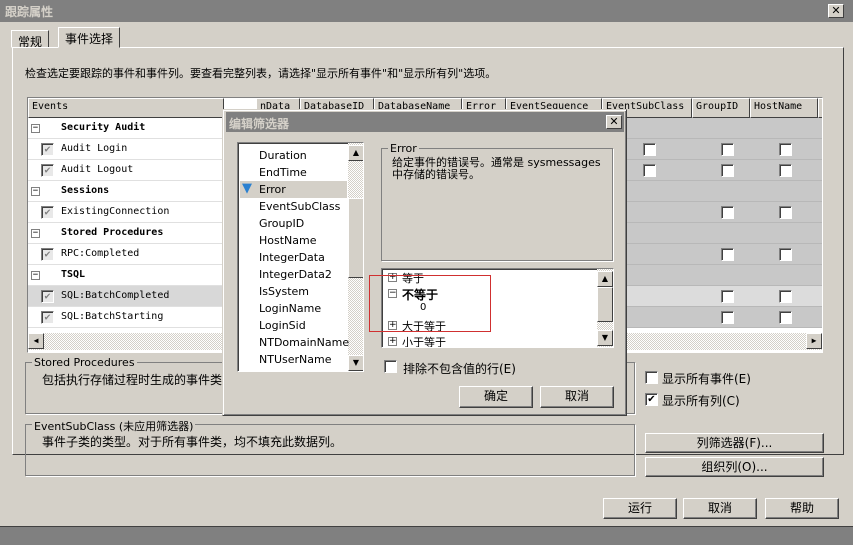 The width and height of the screenshot is (853, 545). Describe the element at coordinates (115, 211) in the screenshot. I see `row-label: ExistingConnection` at that location.